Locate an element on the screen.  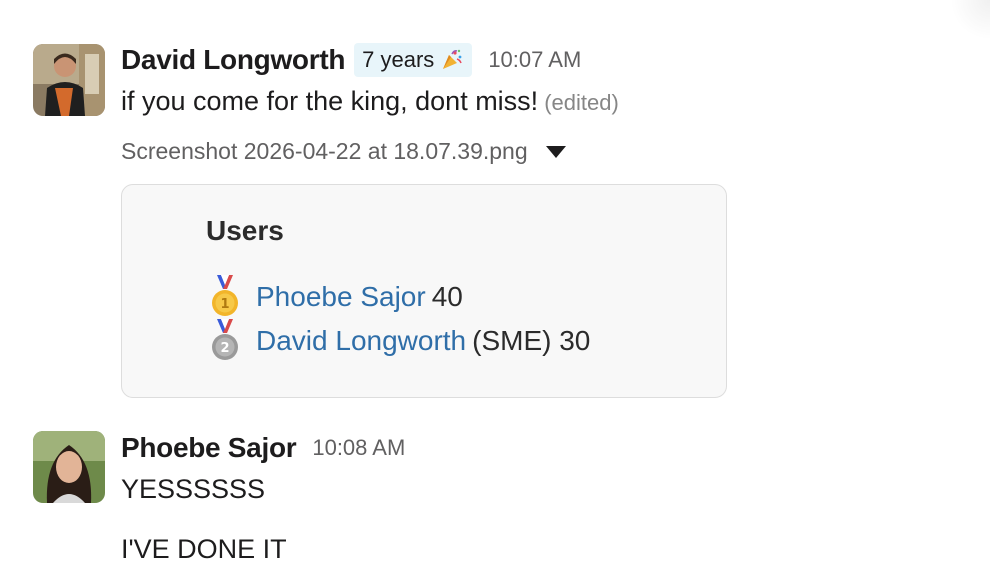
chevron-down-icon is located at coordinates (555, 151).